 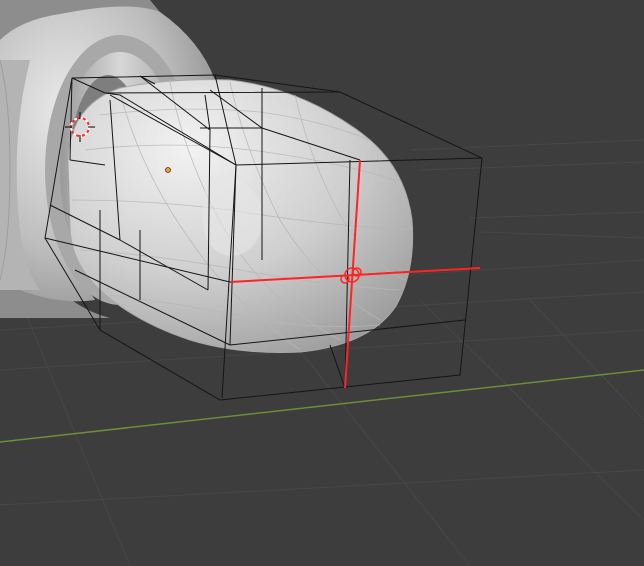 I want to click on x-axis-line, so click(x=322, y=406).